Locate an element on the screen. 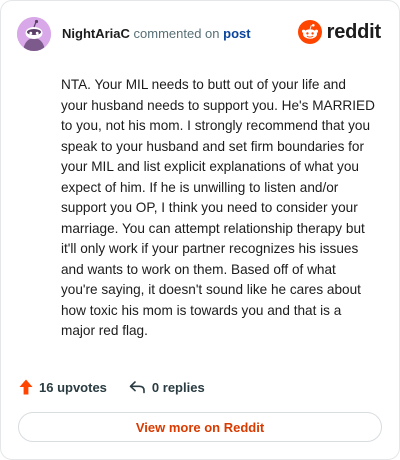 This screenshot has height=460, width=400. reddit-wordmark: reddit is located at coordinates (354, 31).